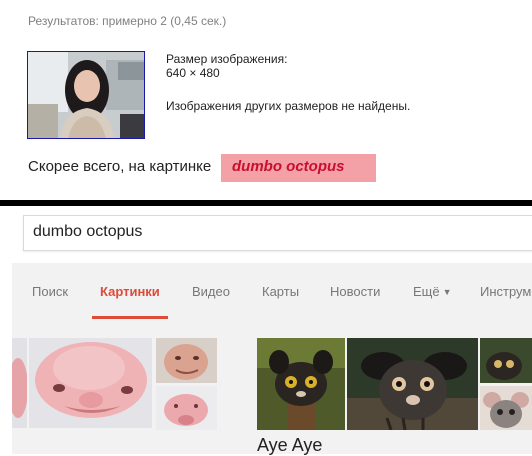 The width and height of the screenshot is (532, 456). I want to click on query-image-thumbnail, so click(86, 95).